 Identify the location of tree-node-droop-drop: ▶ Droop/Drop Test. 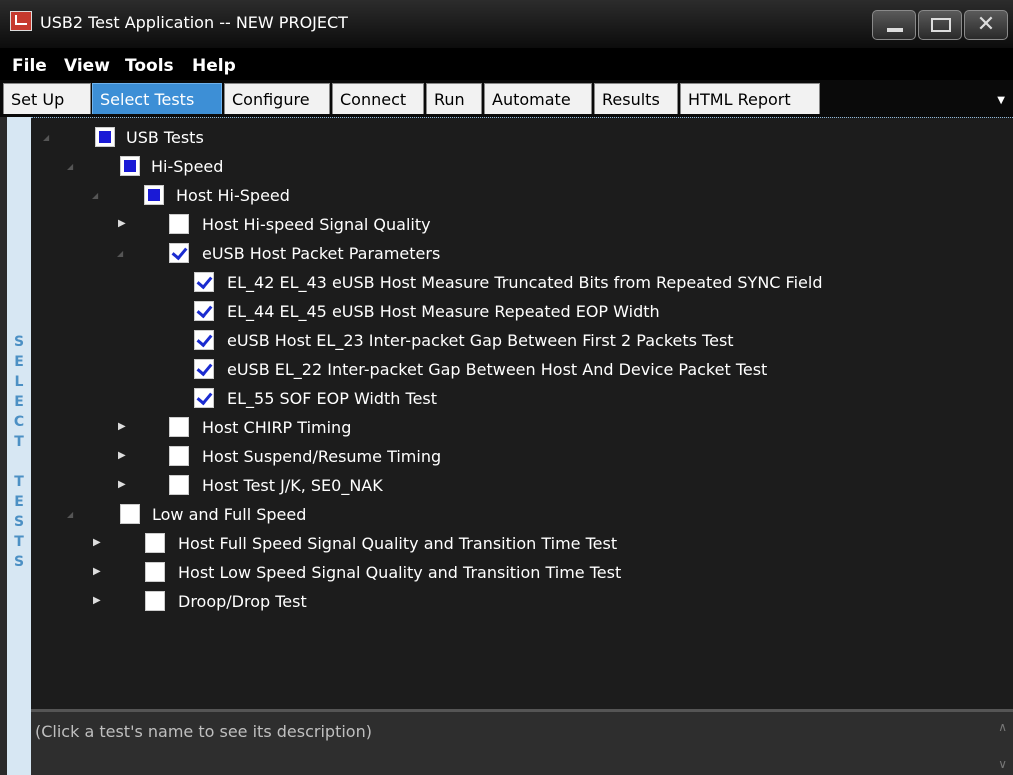
(481, 601).